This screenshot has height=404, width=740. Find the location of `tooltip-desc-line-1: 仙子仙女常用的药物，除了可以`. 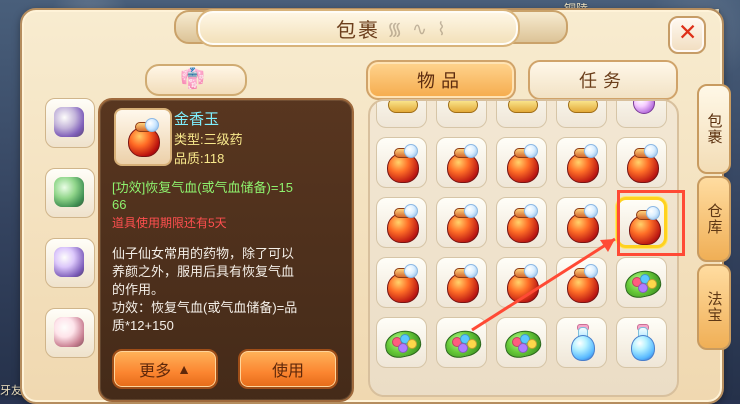

tooltip-desc-line-1: 仙子仙女常用的药物，除了可以 is located at coordinates (203, 253).